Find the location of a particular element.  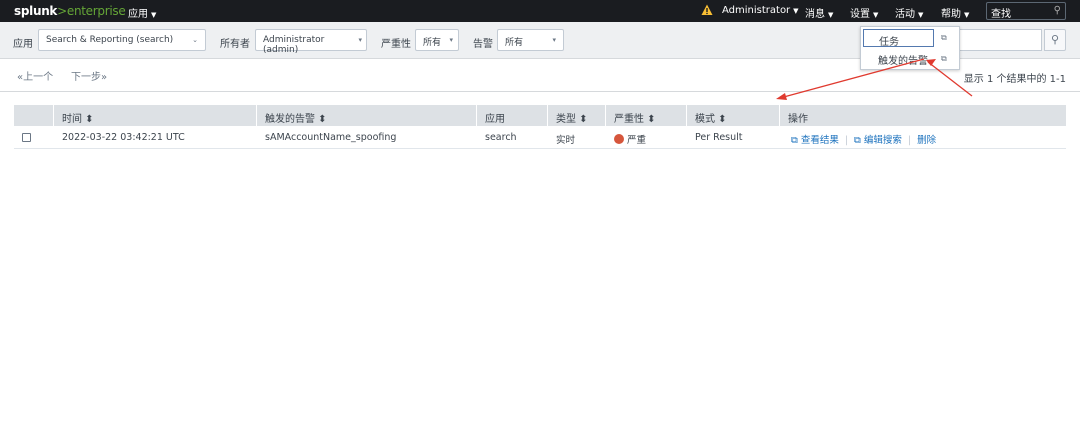

menu-item-triggered-alerts: 触发的告警 is located at coordinates (898, 58).